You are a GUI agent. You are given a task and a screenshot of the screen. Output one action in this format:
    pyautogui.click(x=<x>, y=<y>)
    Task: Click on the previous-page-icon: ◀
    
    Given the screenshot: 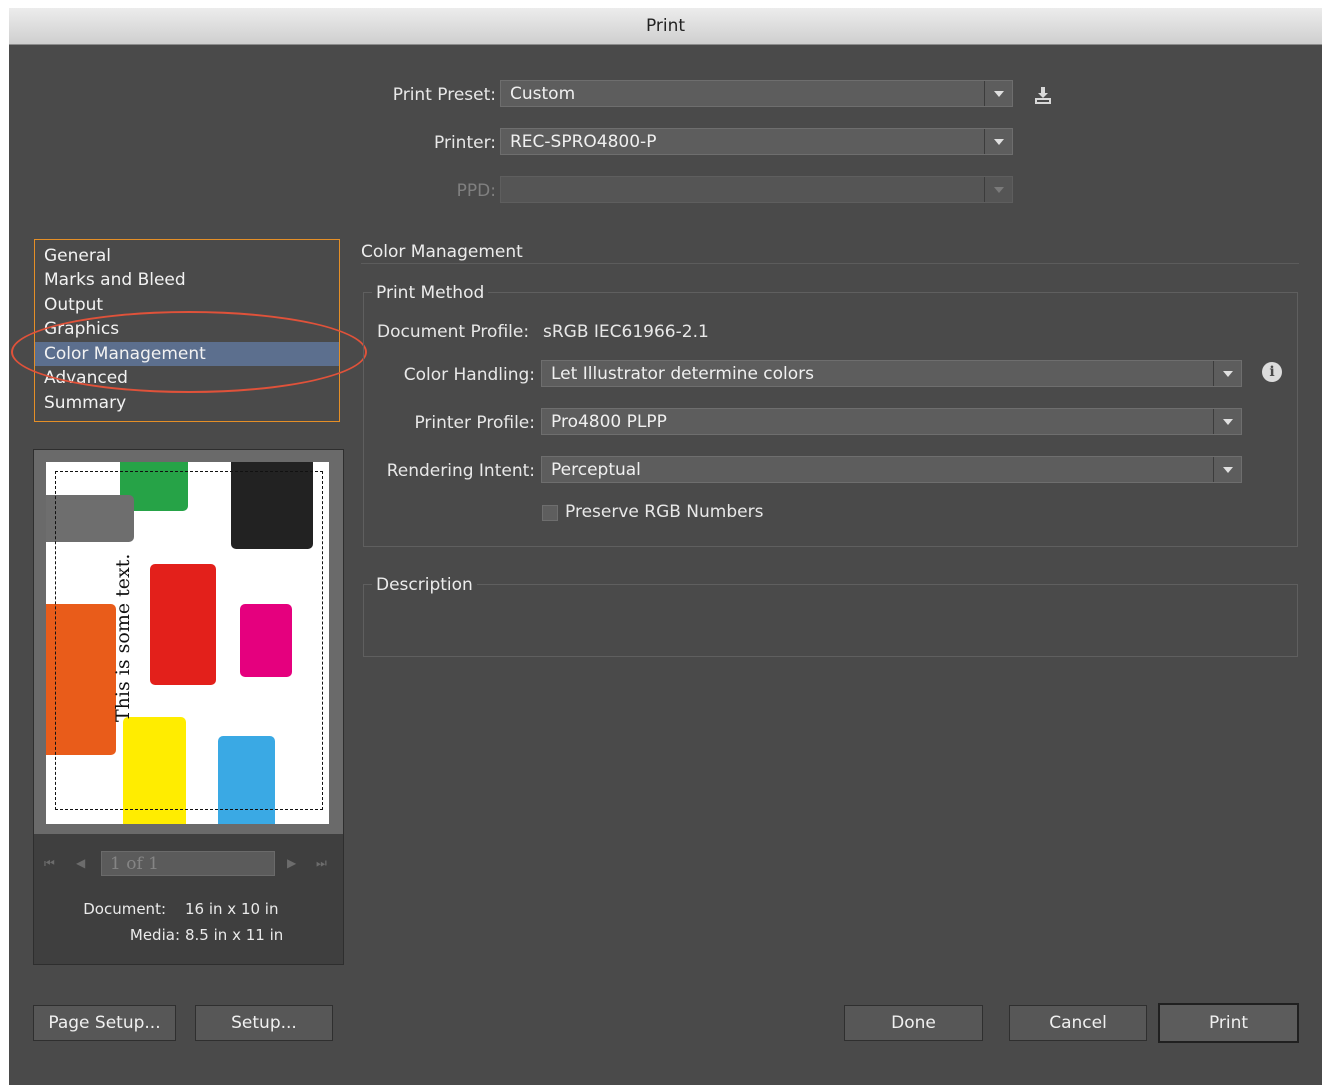 What is the action you would take?
    pyautogui.click(x=80, y=863)
    